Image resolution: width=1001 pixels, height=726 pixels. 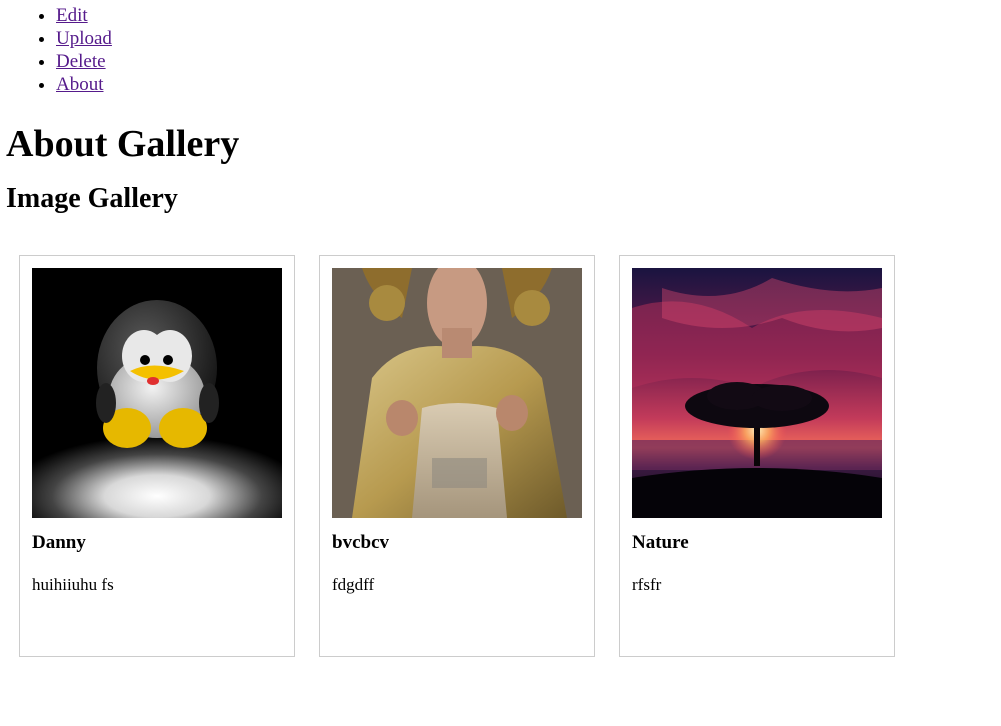 What do you see at coordinates (72, 15) in the screenshot?
I see `edit-link: Edit` at bounding box center [72, 15].